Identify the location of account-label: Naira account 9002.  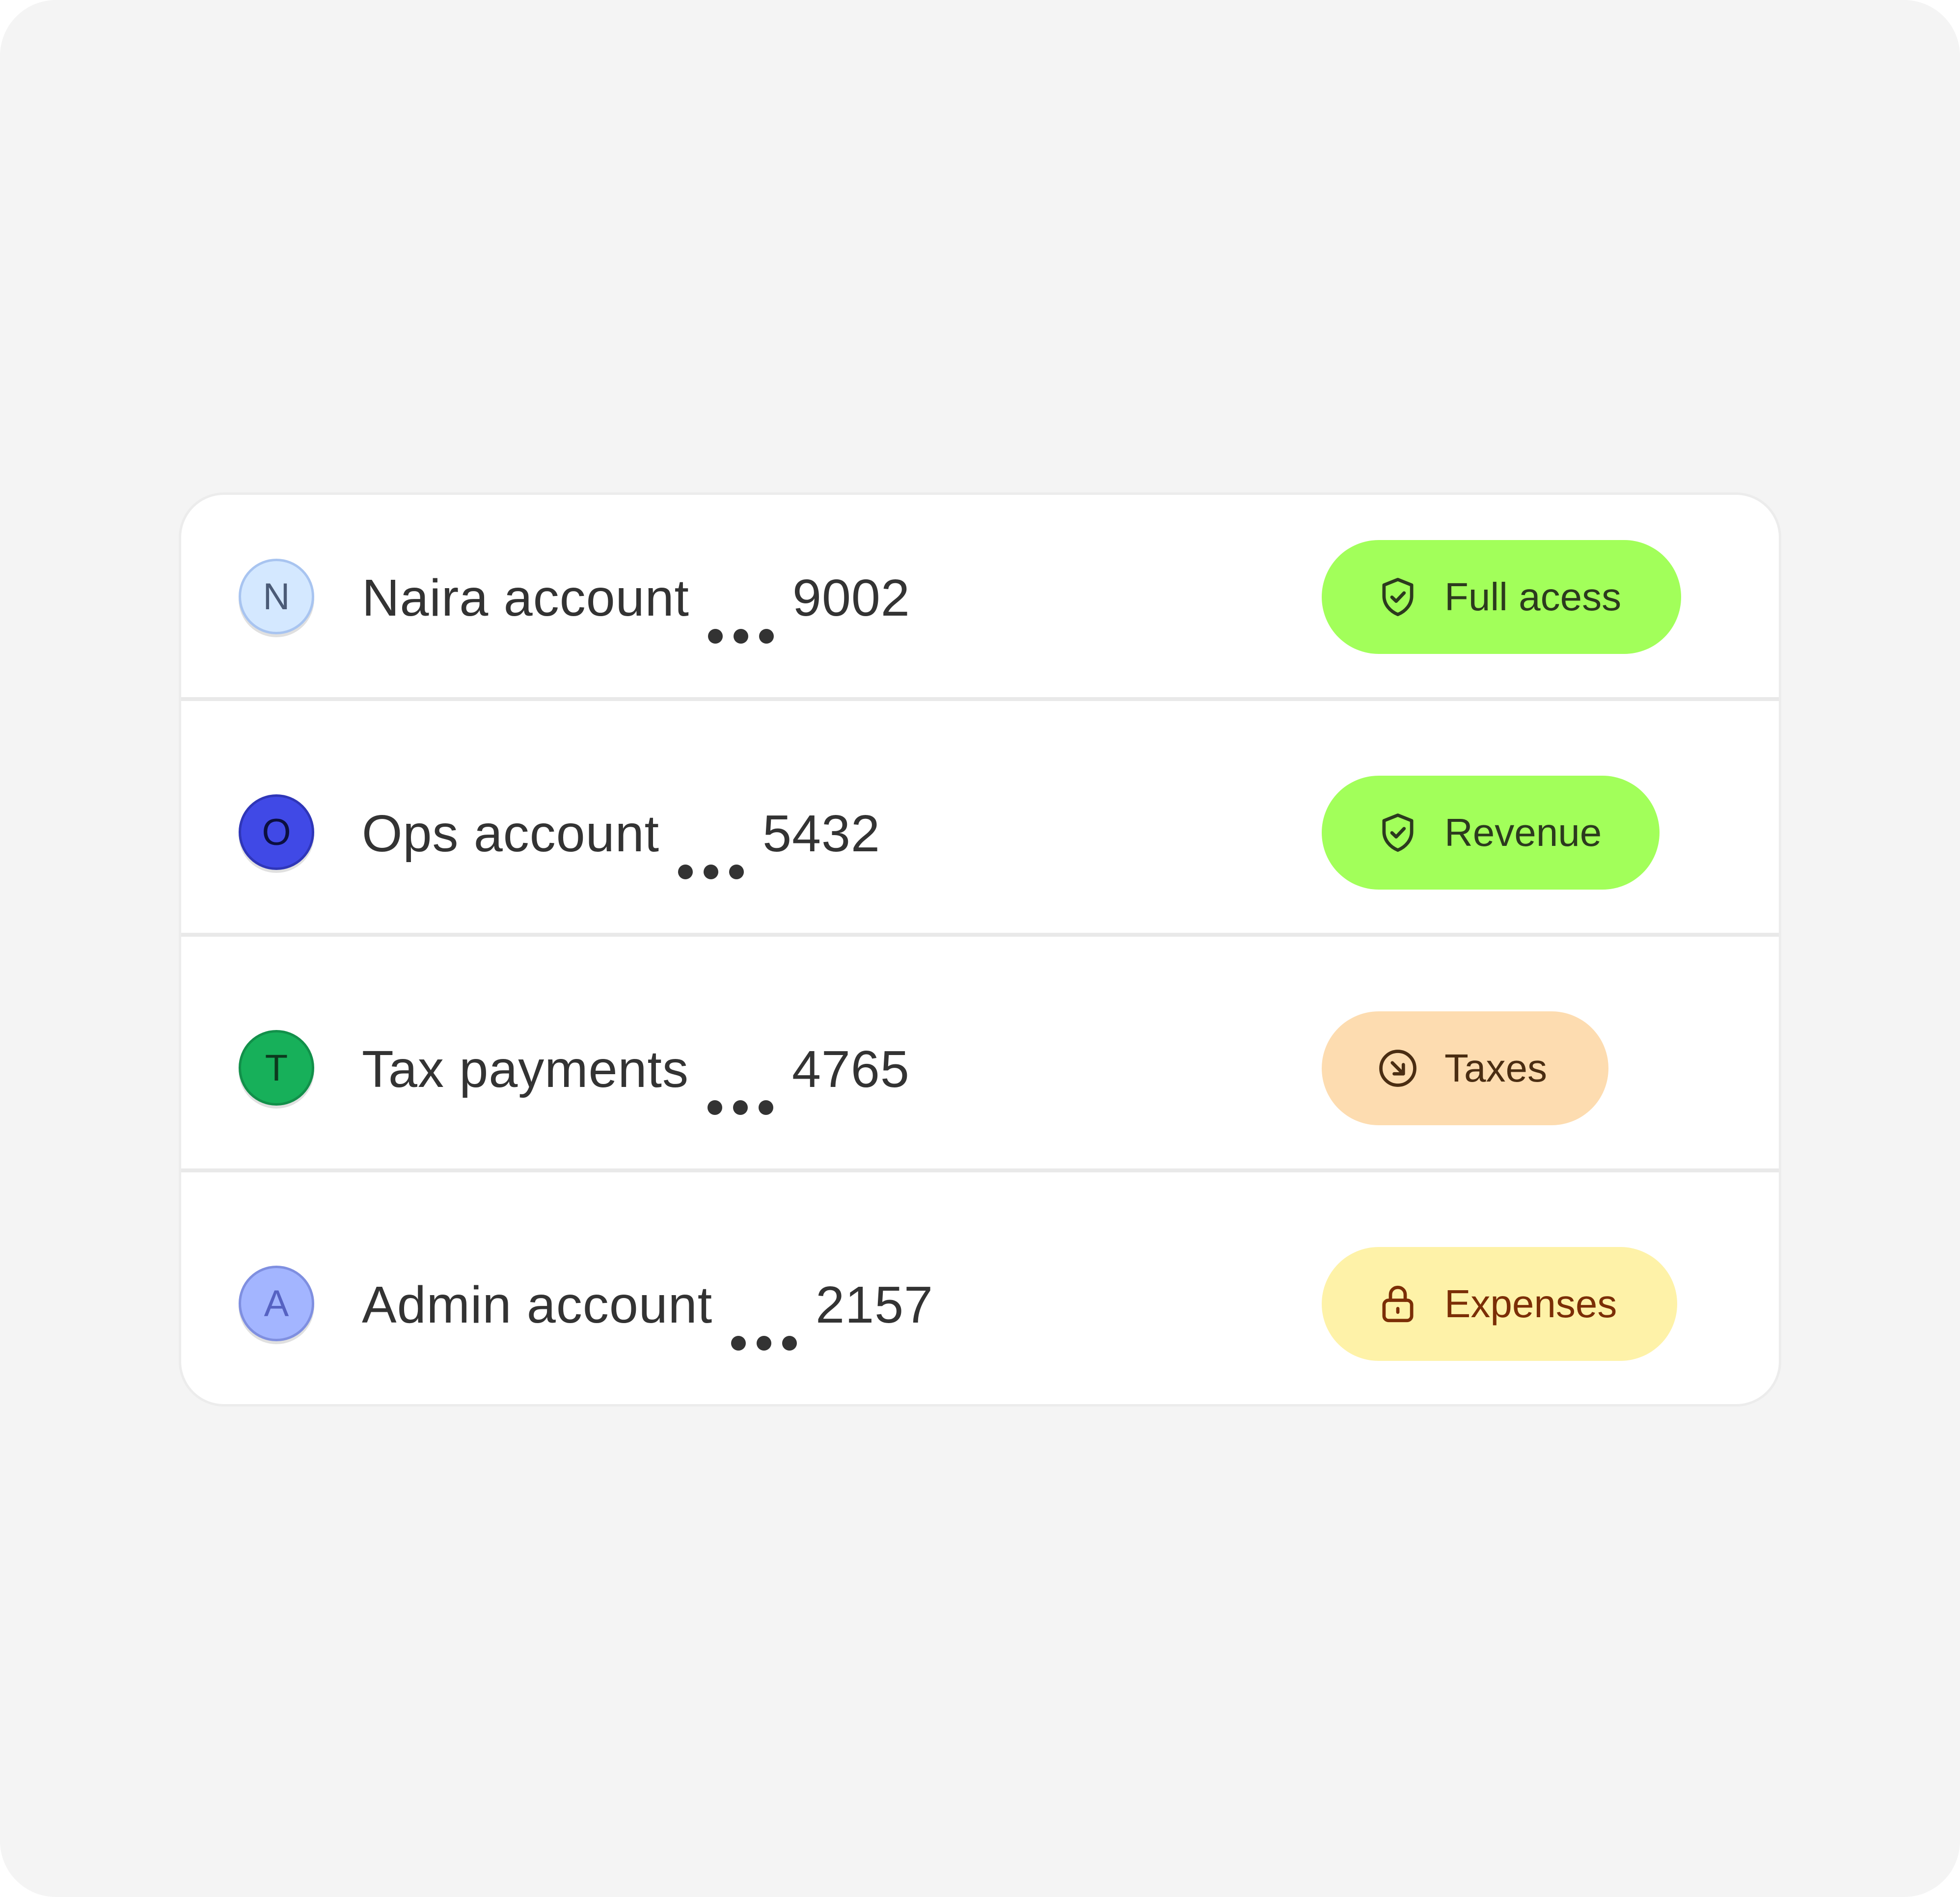
(636, 604).